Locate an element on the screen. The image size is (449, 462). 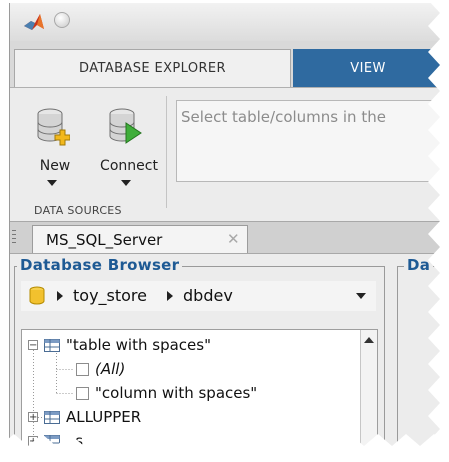
breadcrumb-catalog: toy_store is located at coordinates (110, 295).